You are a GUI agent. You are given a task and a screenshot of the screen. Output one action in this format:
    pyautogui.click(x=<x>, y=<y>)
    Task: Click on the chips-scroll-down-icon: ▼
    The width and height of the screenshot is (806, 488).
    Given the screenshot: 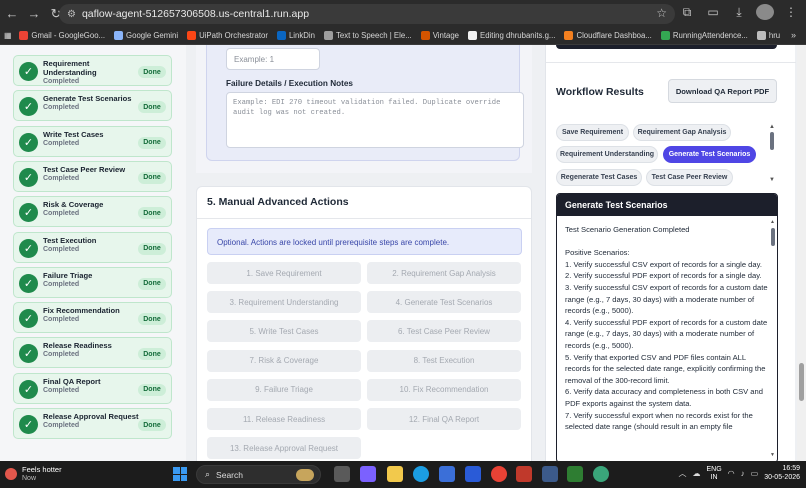 What is the action you would take?
    pyautogui.click(x=772, y=180)
    